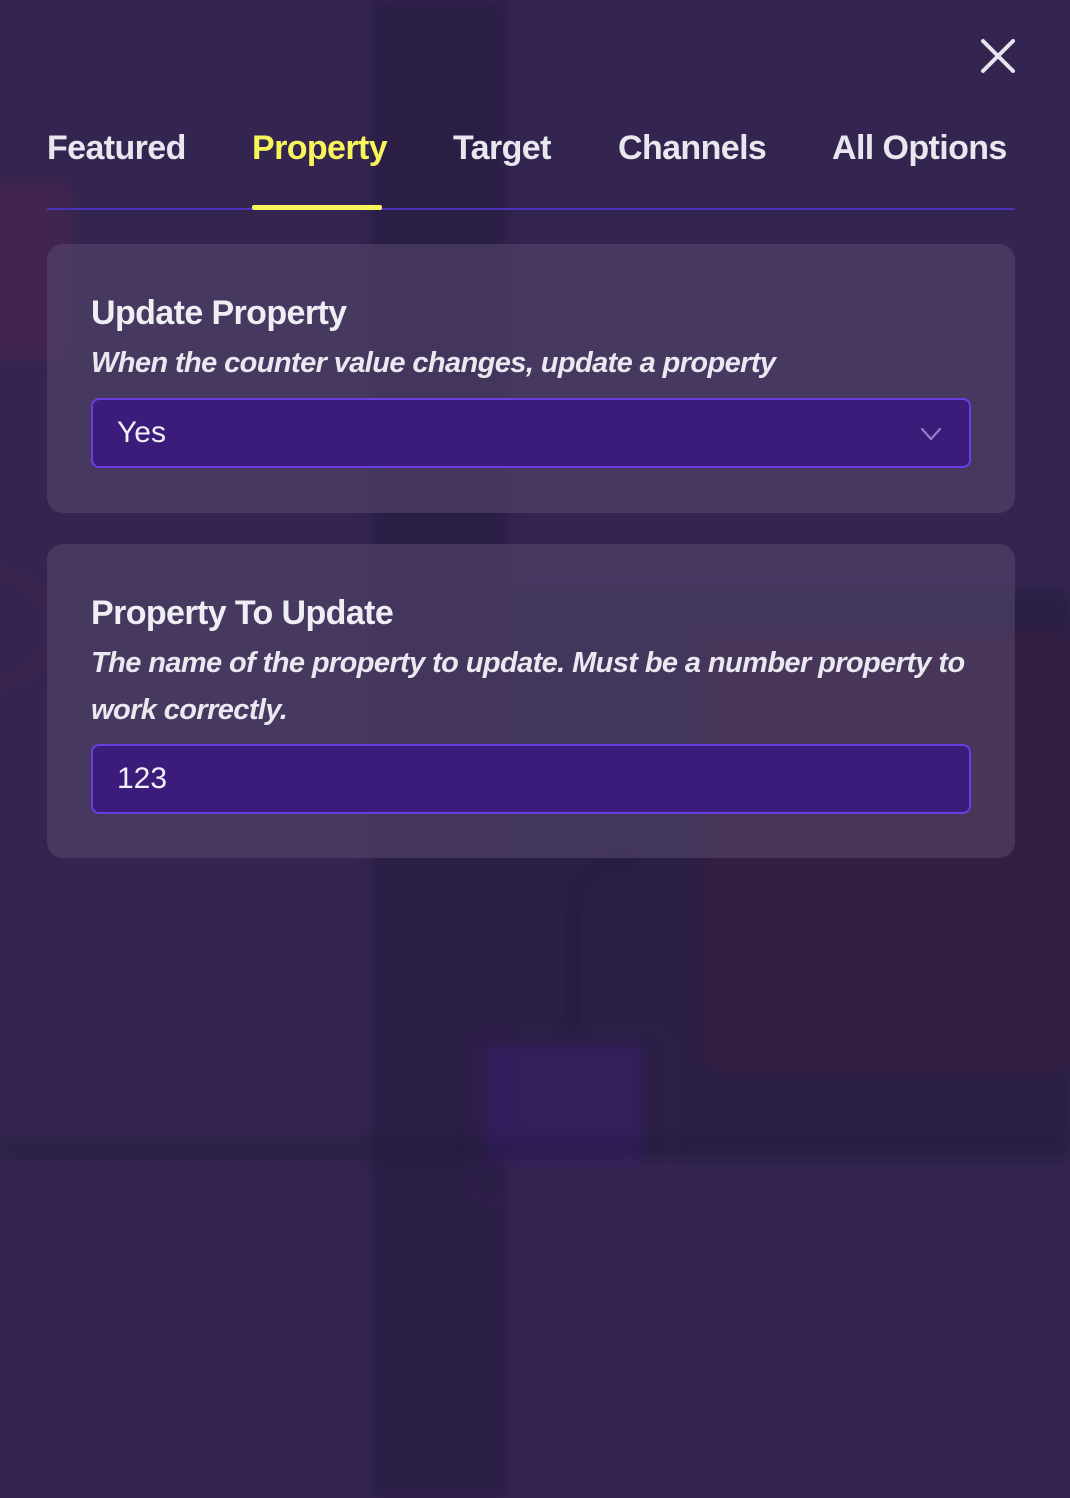  What do you see at coordinates (531, 433) in the screenshot?
I see `update-property-select: Yes` at bounding box center [531, 433].